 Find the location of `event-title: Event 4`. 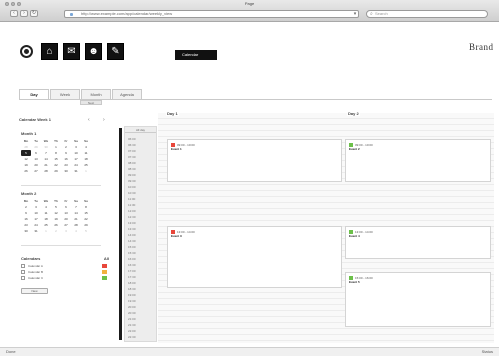

event-title: Event 4 is located at coordinates (354, 236).